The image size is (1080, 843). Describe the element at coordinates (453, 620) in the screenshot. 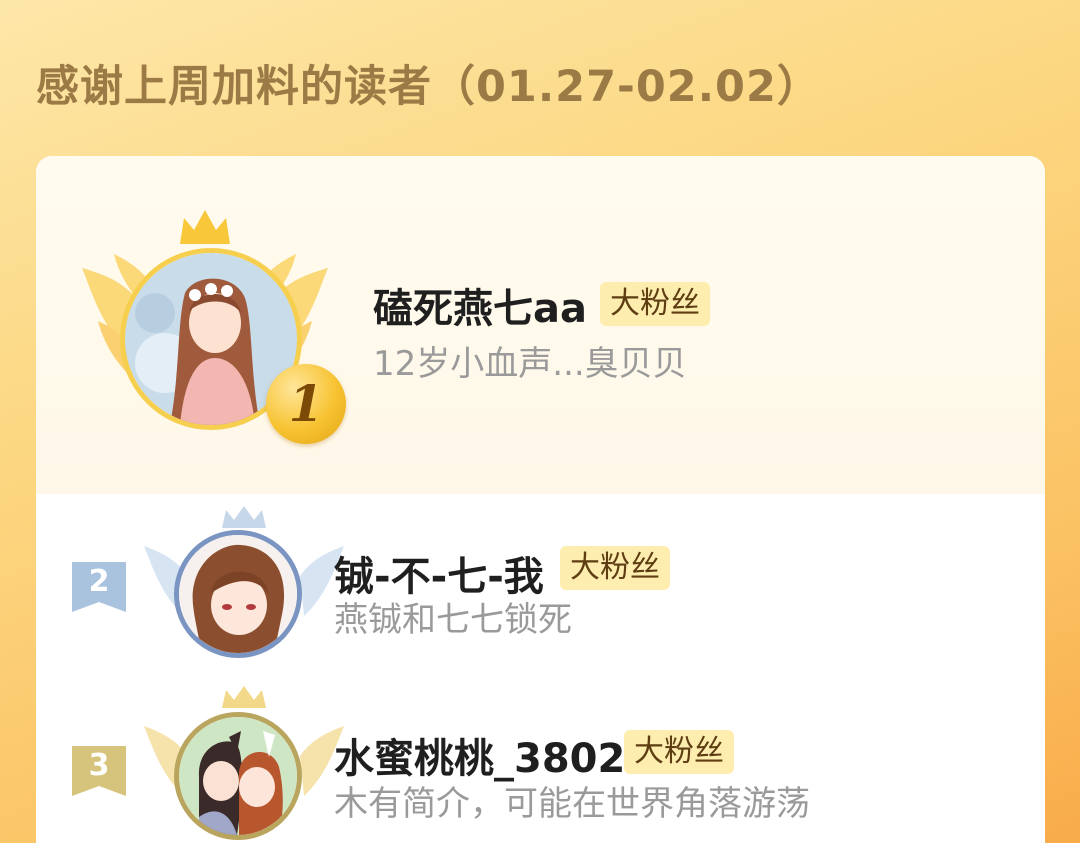

I see `reader-2-bio: 燕铖和七七锁死` at that location.